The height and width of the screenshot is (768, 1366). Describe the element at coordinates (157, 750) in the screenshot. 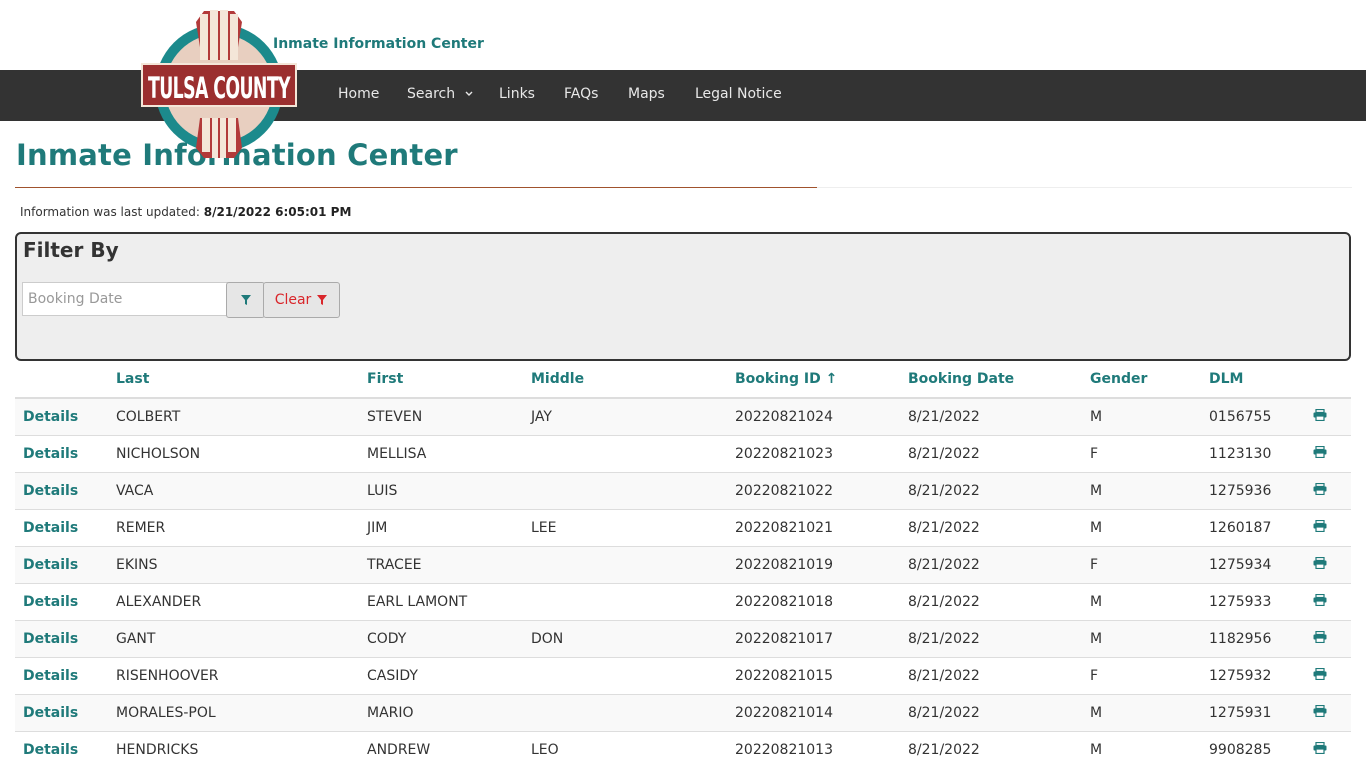

I see `cell-last: HENDRICKS` at that location.